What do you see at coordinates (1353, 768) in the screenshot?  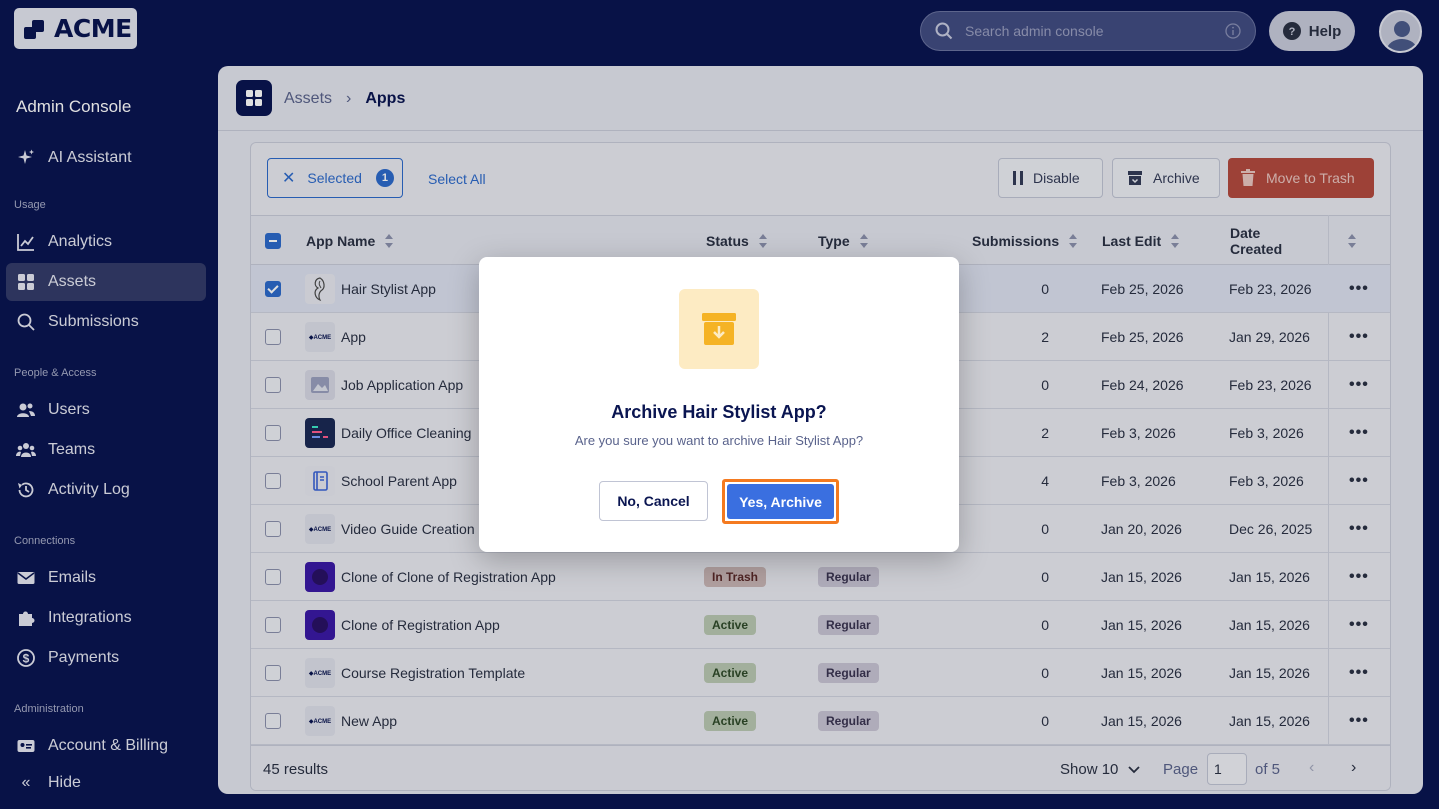 I see `next-page-button: ›` at bounding box center [1353, 768].